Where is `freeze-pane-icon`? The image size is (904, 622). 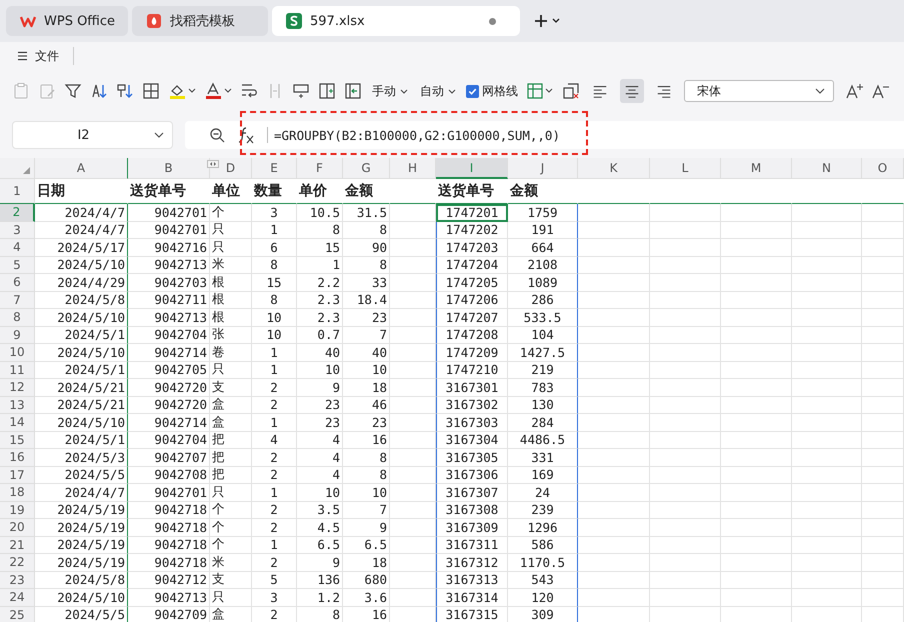
freeze-pane-icon is located at coordinates (353, 91).